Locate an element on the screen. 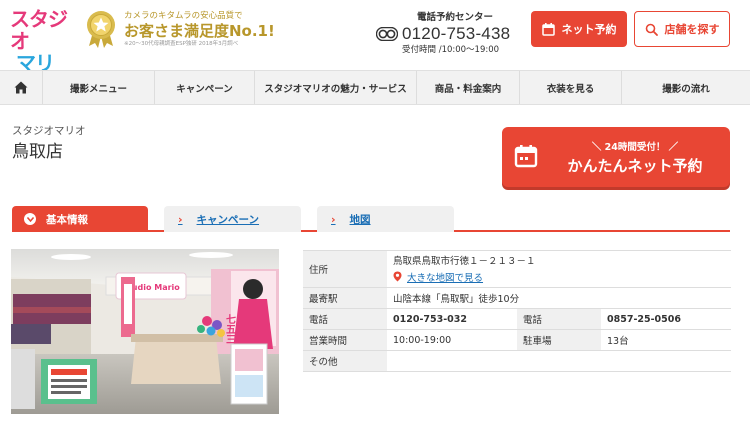 This screenshot has width=750, height=432. find-store-button: 店舗を探す is located at coordinates (682, 29).